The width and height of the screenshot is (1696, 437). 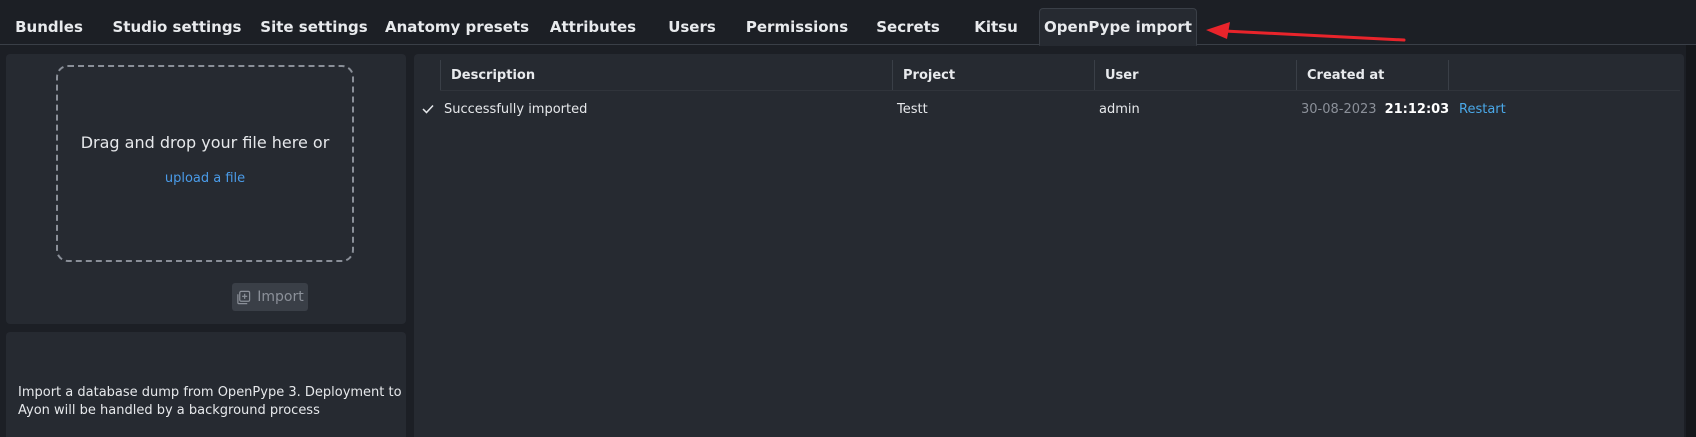 What do you see at coordinates (516, 109) in the screenshot?
I see `row-description: Successfully imported` at bounding box center [516, 109].